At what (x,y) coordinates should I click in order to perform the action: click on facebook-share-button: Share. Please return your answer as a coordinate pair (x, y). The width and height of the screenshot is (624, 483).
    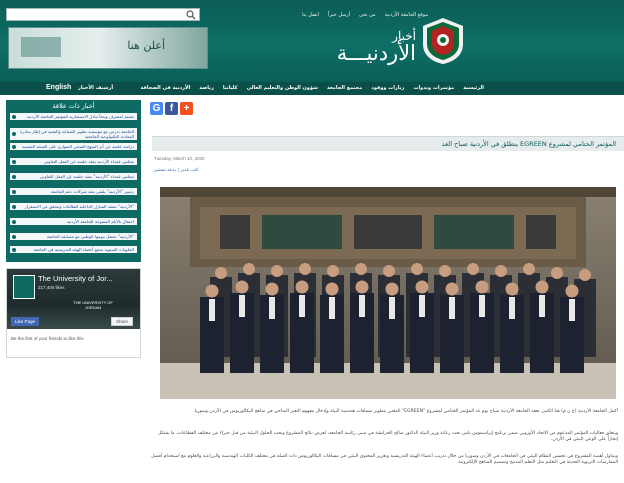
    Looking at the image, I should click on (122, 321).